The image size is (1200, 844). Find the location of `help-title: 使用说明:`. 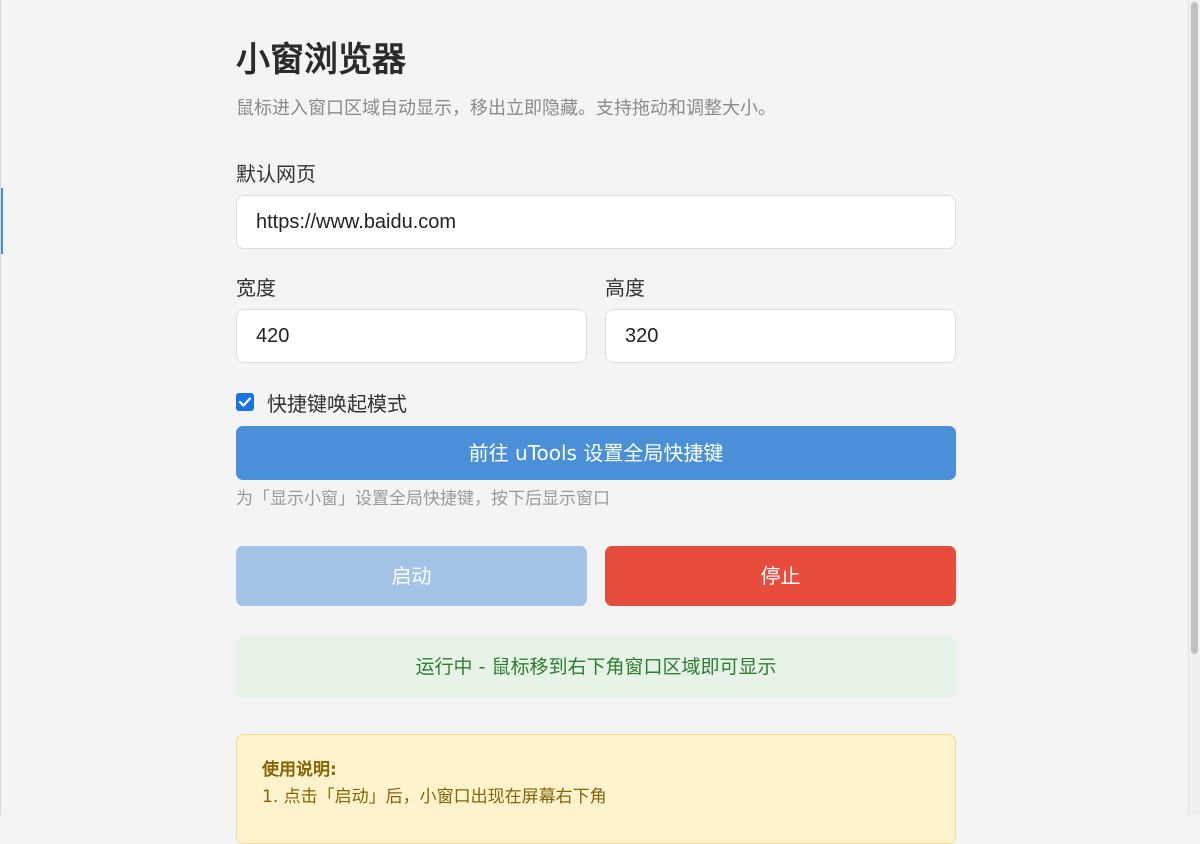

help-title: 使用说明: is located at coordinates (299, 770).